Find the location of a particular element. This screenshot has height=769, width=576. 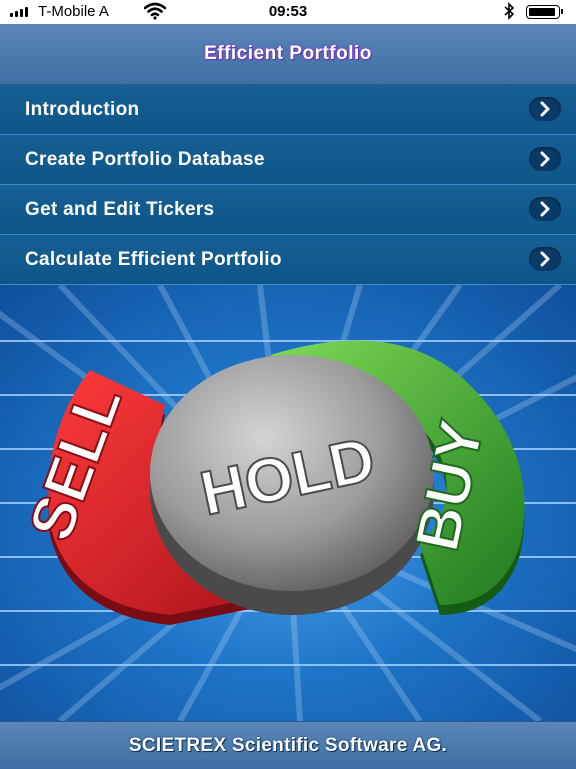

wifi-icon is located at coordinates (155, 13).